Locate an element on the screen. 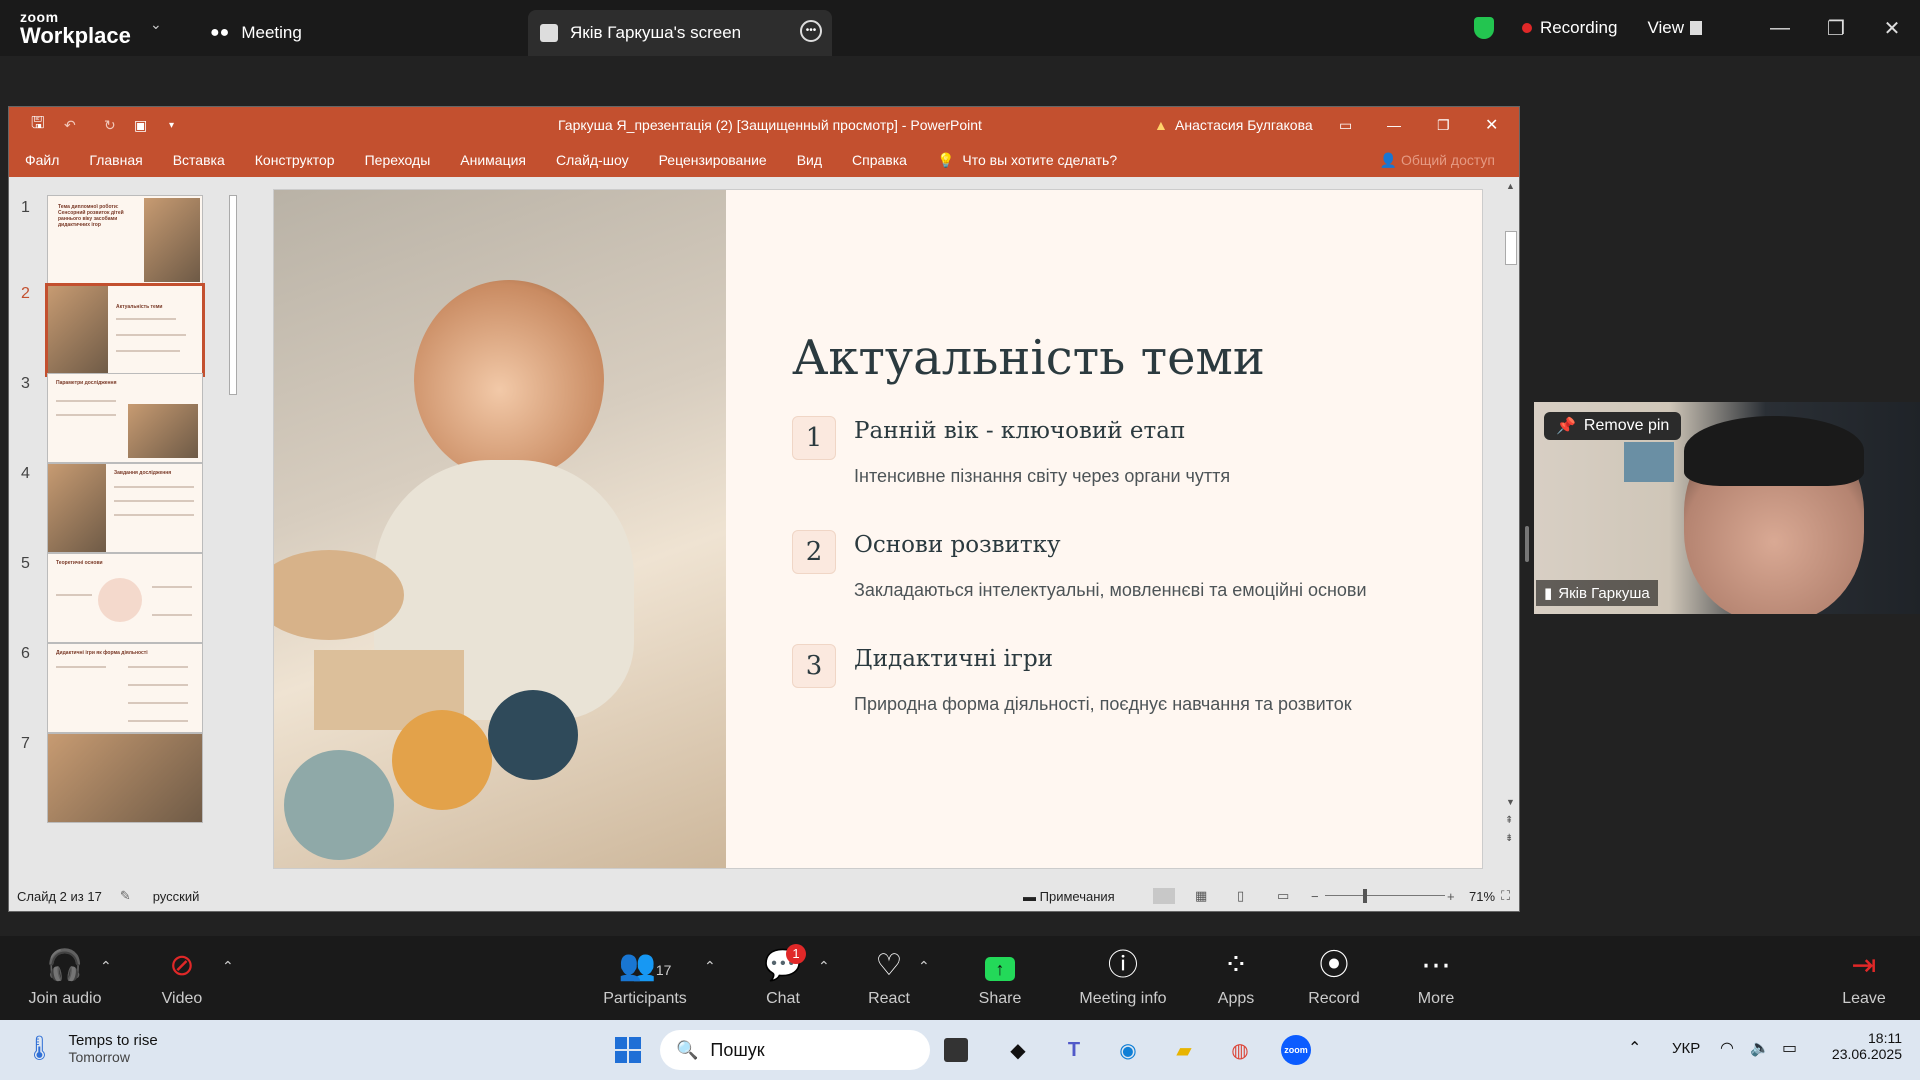 The image size is (1920, 1080). scroll-up-icon: ▲ is located at coordinates (1510, 186).